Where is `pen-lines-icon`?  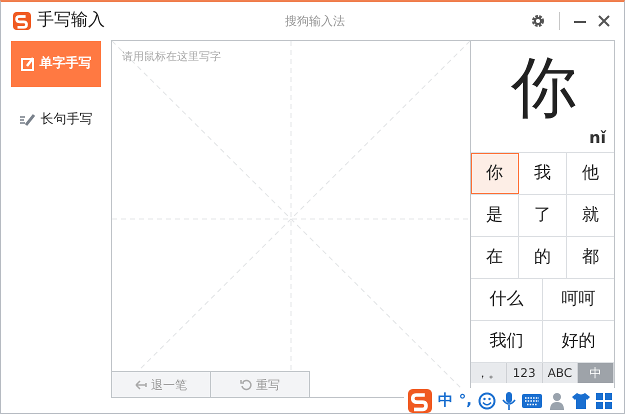 pen-lines-icon is located at coordinates (28, 120).